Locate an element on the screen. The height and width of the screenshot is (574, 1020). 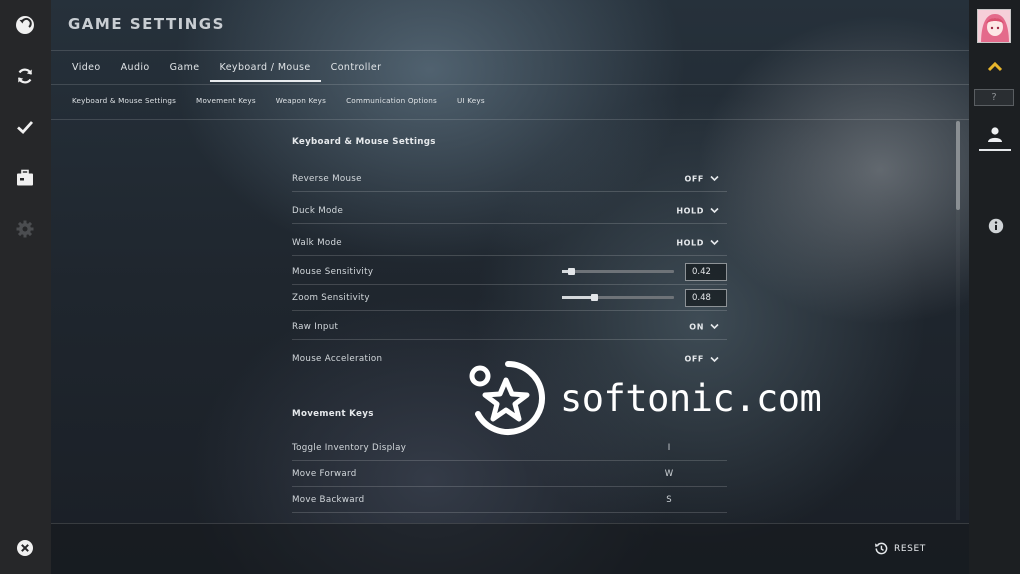
keybind-label: Move Forward is located at coordinates (324, 473).